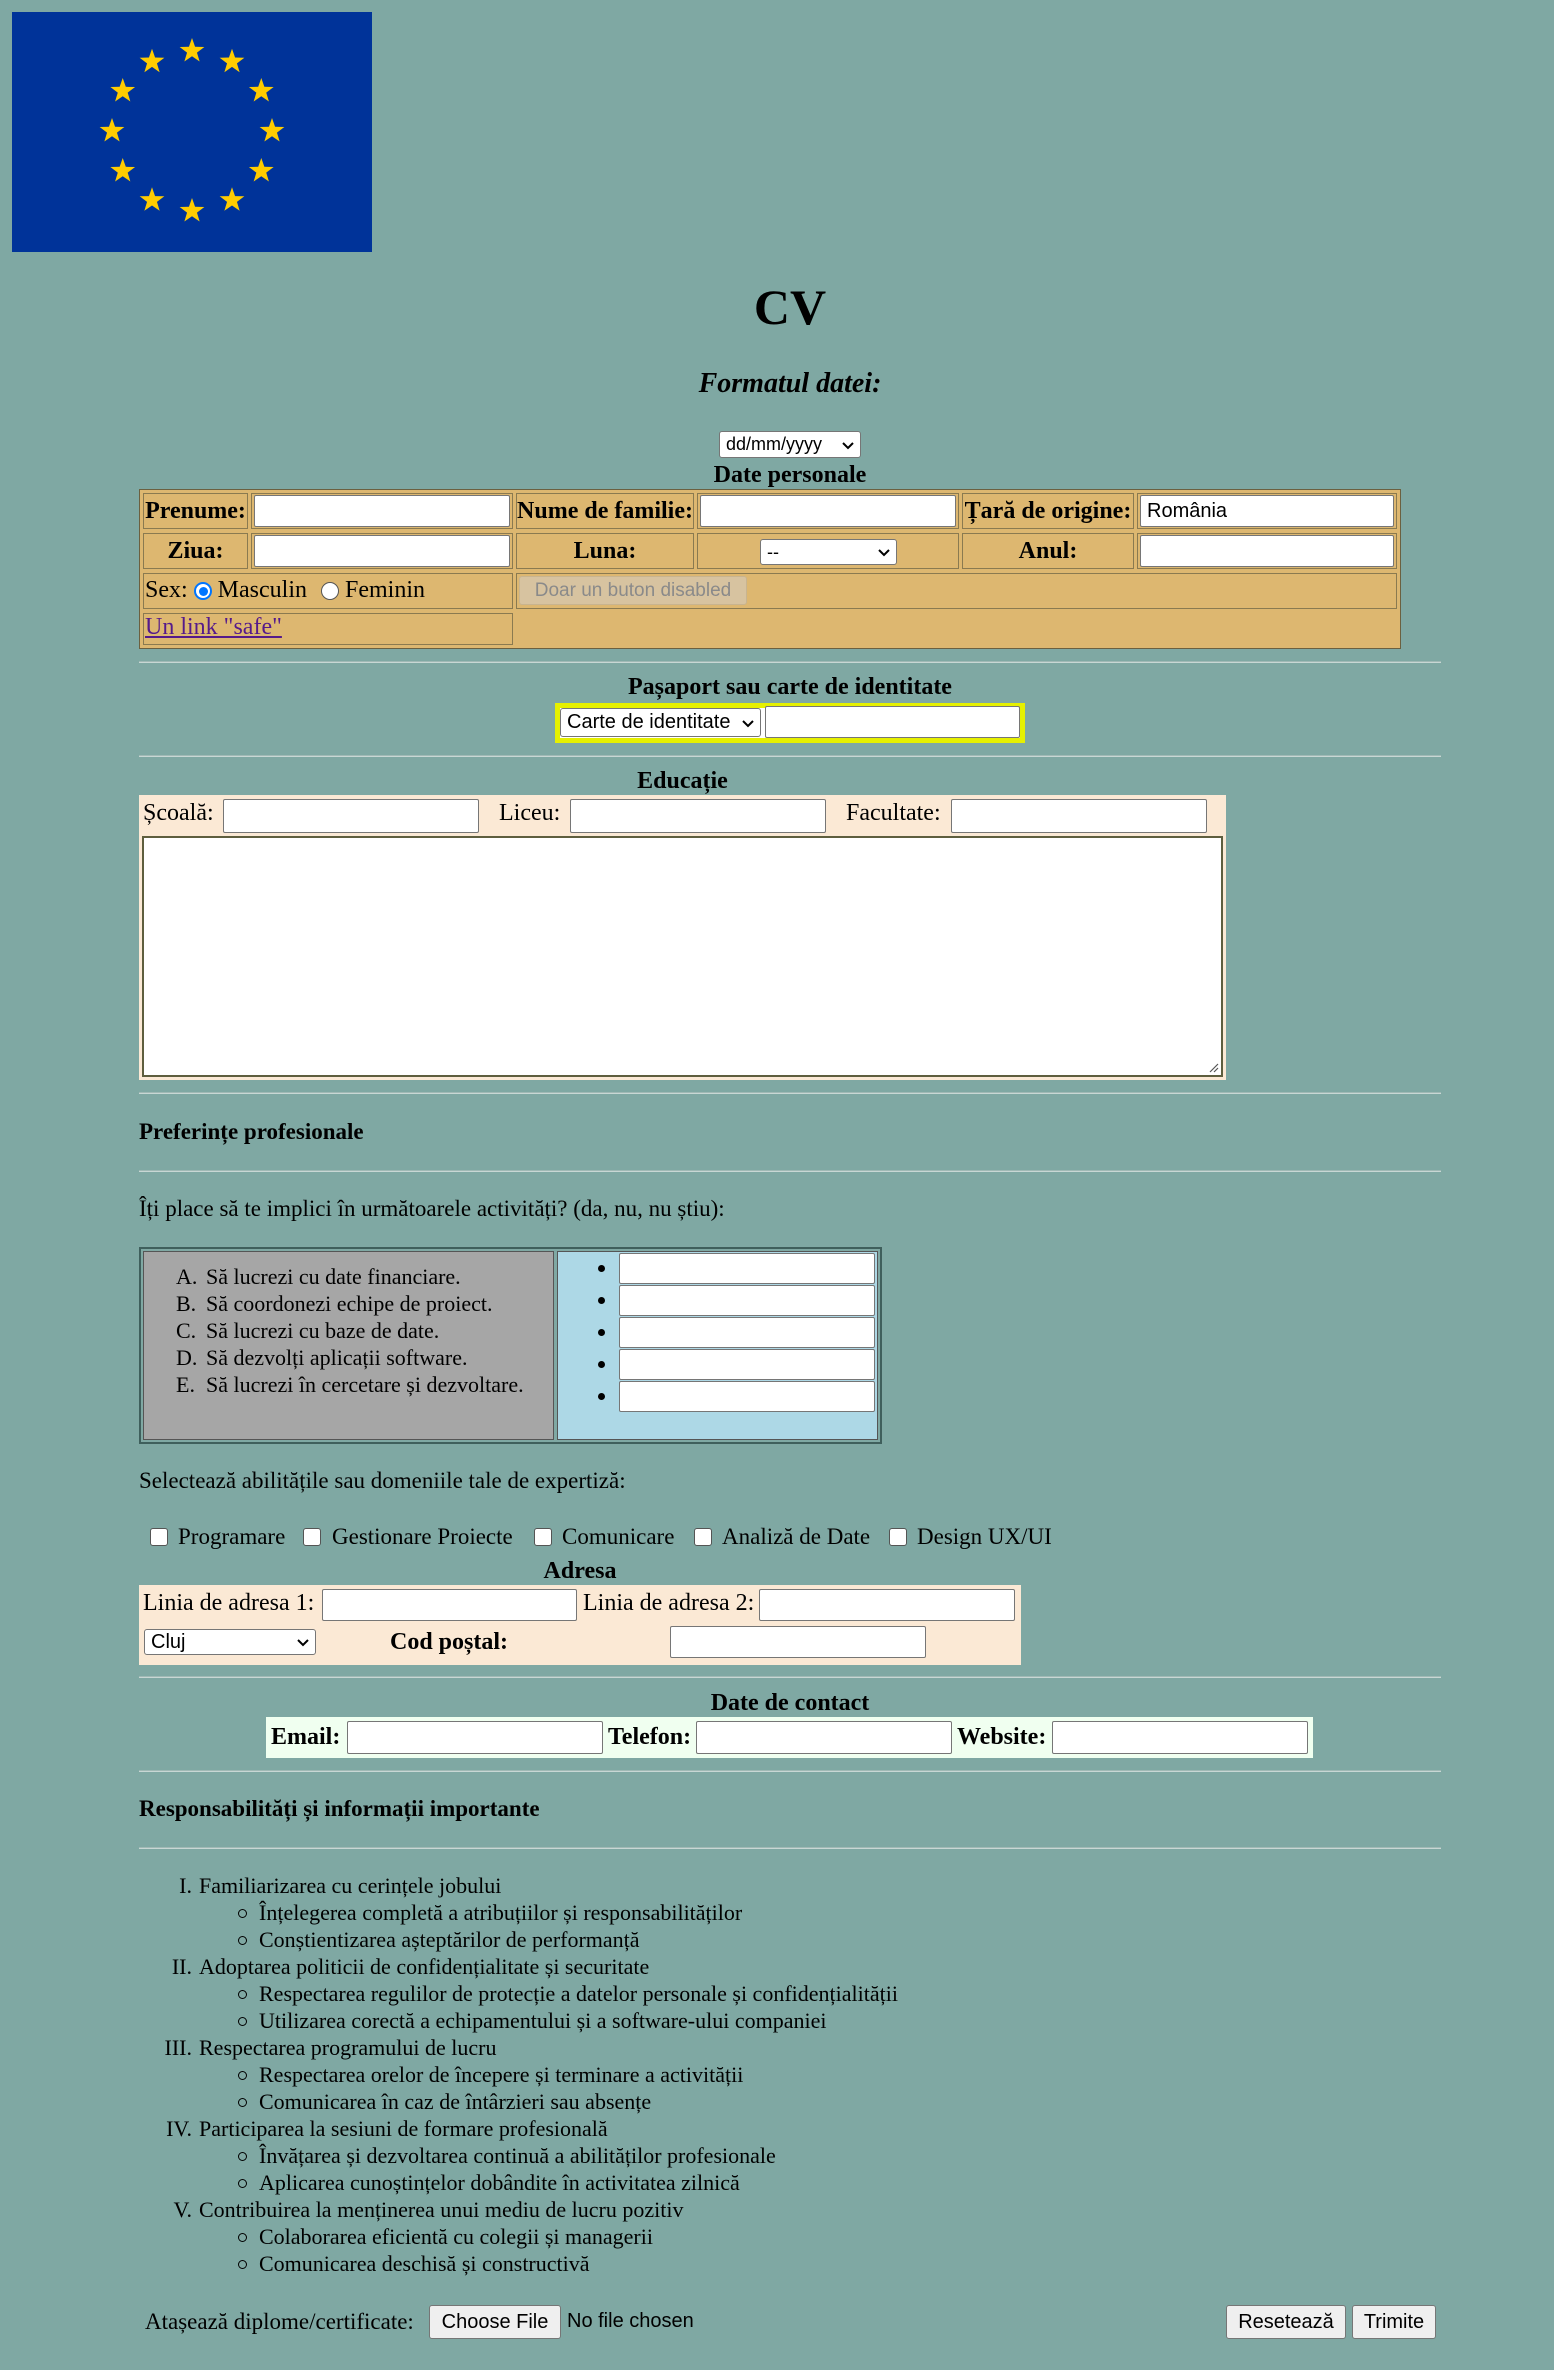 This screenshot has width=1554, height=2370. I want to click on sex-radio-feminin, so click(330, 590).